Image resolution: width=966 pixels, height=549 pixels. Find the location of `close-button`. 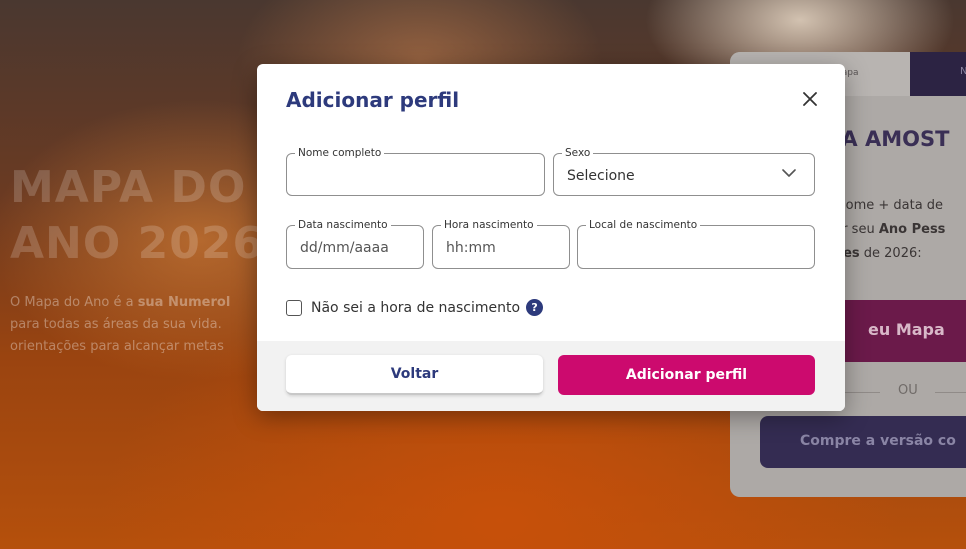

close-button is located at coordinates (810, 99).